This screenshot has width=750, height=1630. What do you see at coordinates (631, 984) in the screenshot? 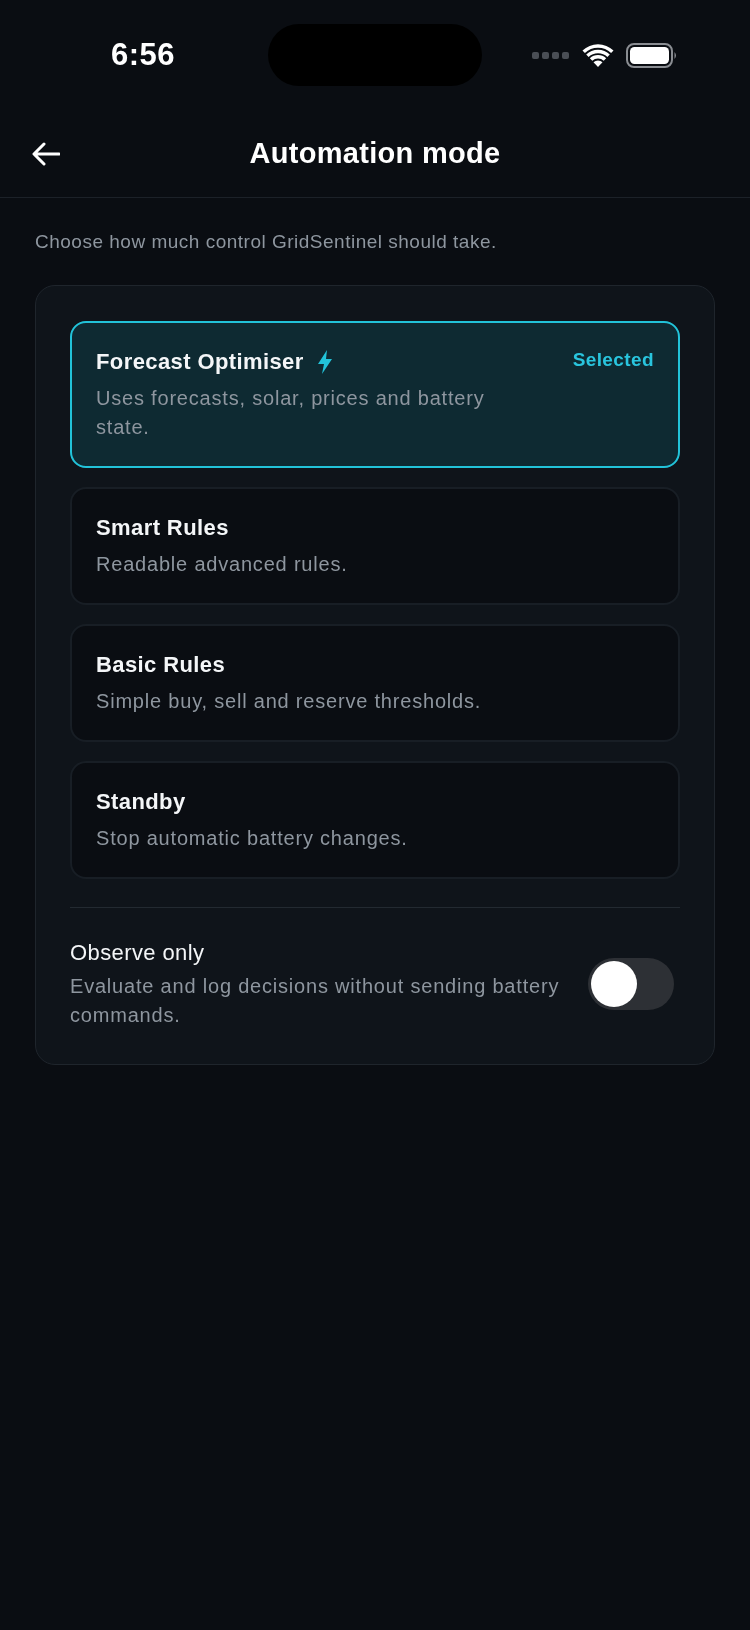
I see `observe-only-toggle` at bounding box center [631, 984].